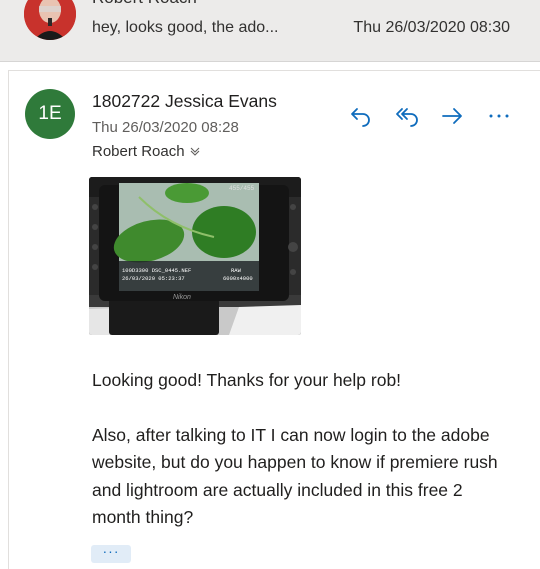 The height and width of the screenshot is (569, 540). I want to click on body-paragraph: Looking good! Thanks for your help rob!, so click(247, 380).